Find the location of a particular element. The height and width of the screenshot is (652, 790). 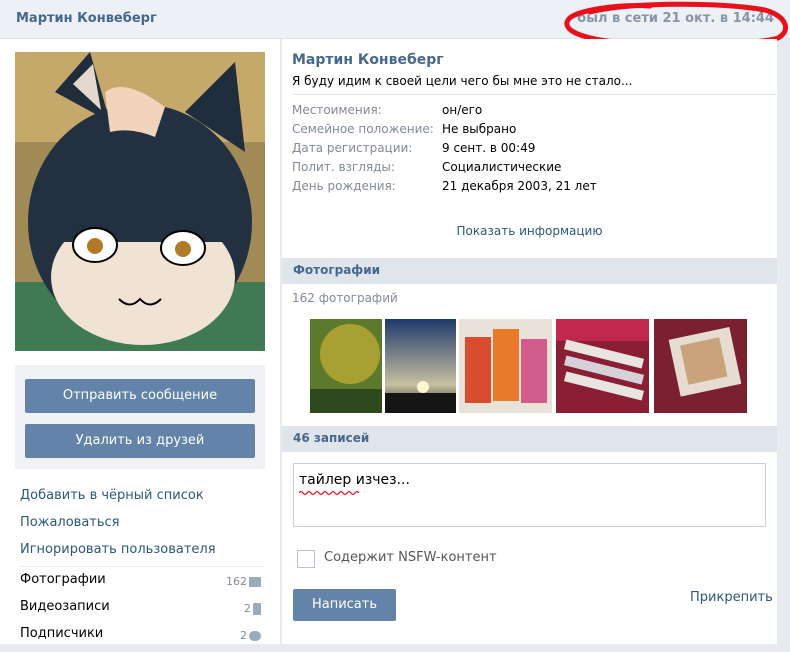

info-label: Дата регистрации: is located at coordinates (352, 148).